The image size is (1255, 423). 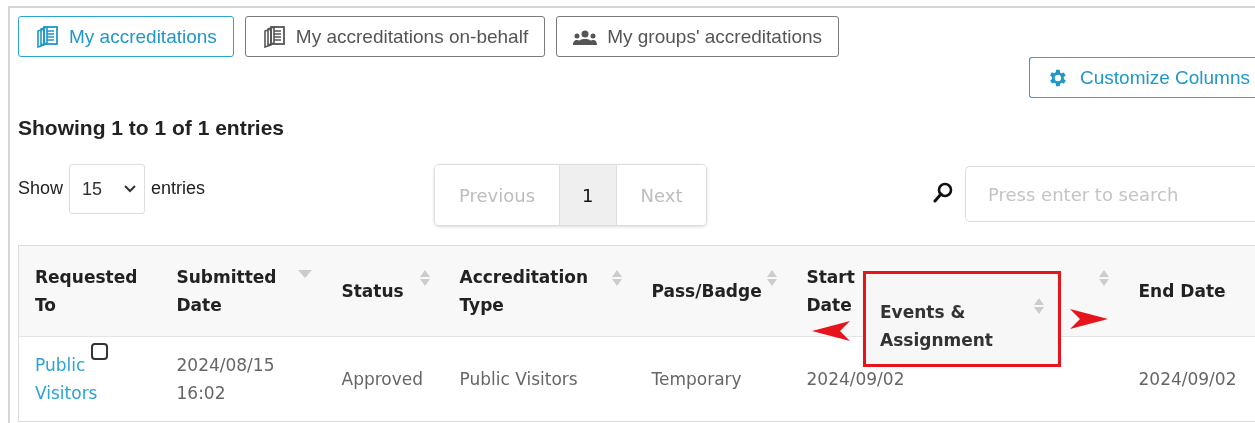 What do you see at coordinates (698, 36) in the screenshot?
I see `tab: My groups' accreditations` at bounding box center [698, 36].